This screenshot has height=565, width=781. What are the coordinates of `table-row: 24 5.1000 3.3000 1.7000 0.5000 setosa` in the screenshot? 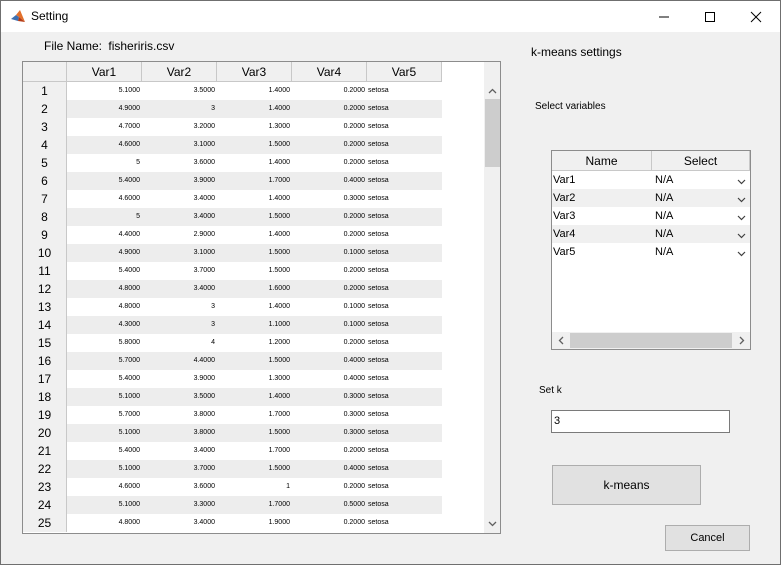 It's located at (232, 505).